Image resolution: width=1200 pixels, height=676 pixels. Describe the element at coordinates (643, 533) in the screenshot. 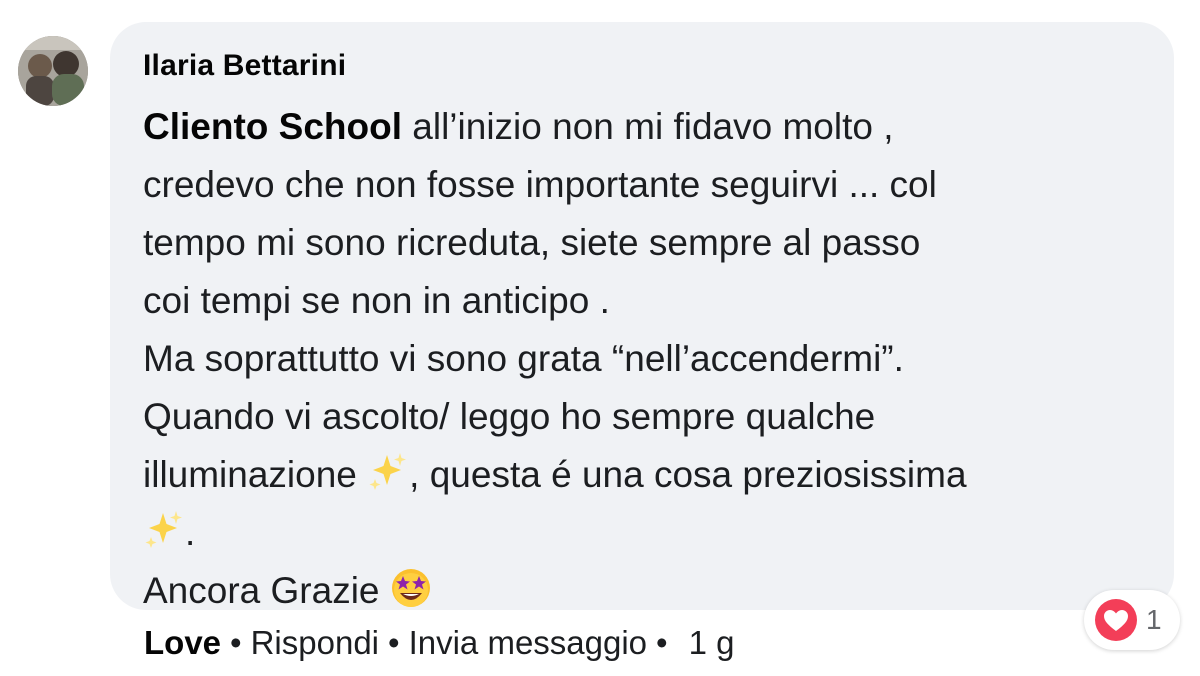

I see `comment-line-8: .` at that location.